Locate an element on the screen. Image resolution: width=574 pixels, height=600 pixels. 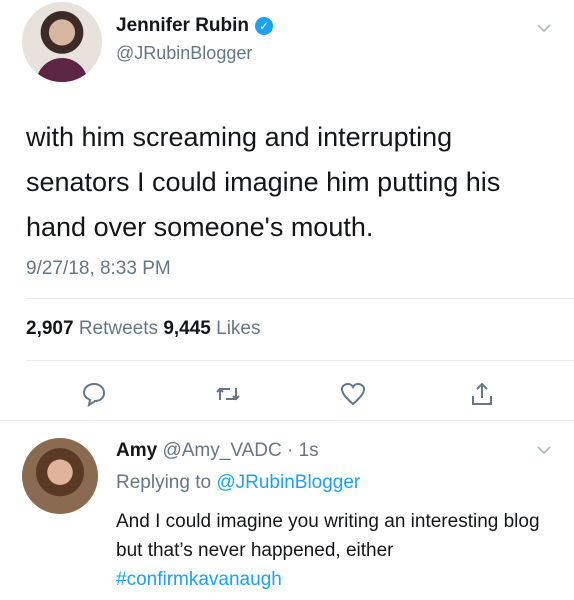
retweets-count: 2,907 is located at coordinates (50, 328).